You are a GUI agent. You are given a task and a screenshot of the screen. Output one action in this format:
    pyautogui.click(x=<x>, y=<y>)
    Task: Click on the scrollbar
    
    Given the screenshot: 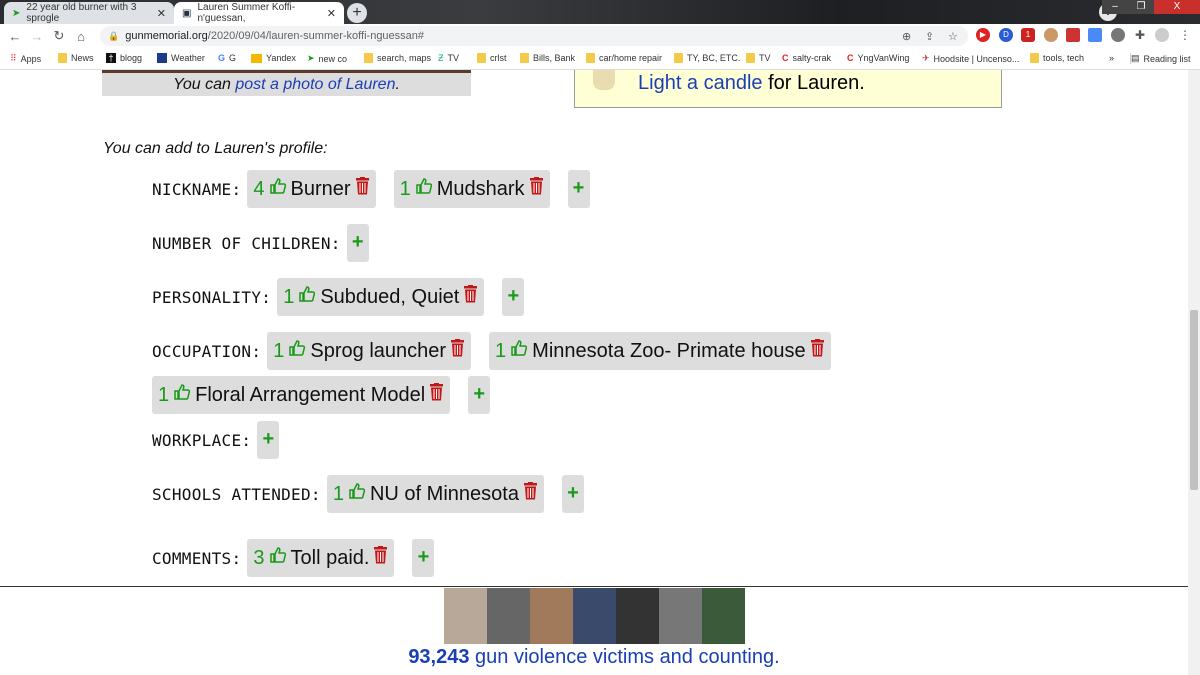 What is the action you would take?
    pyautogui.click(x=1194, y=372)
    